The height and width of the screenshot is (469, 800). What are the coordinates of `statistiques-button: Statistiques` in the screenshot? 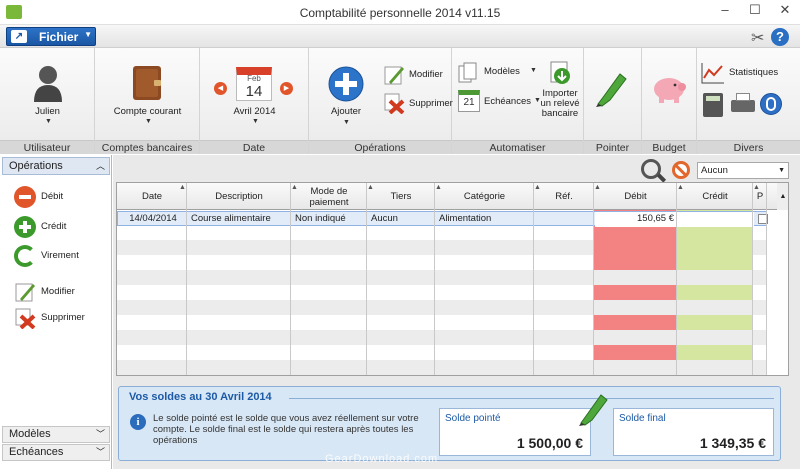 It's located at (749, 74).